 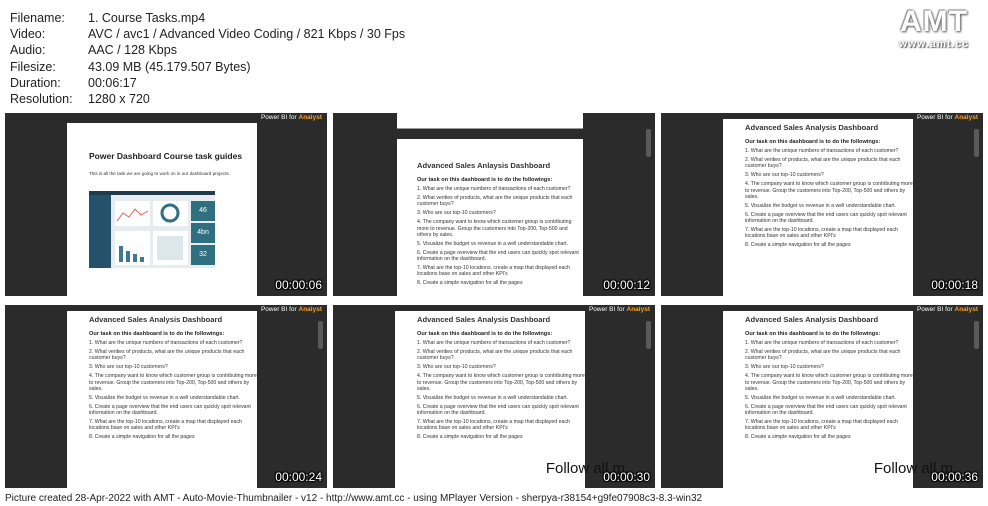 I want to click on timestamp: 00:00:36, so click(x=954, y=477).